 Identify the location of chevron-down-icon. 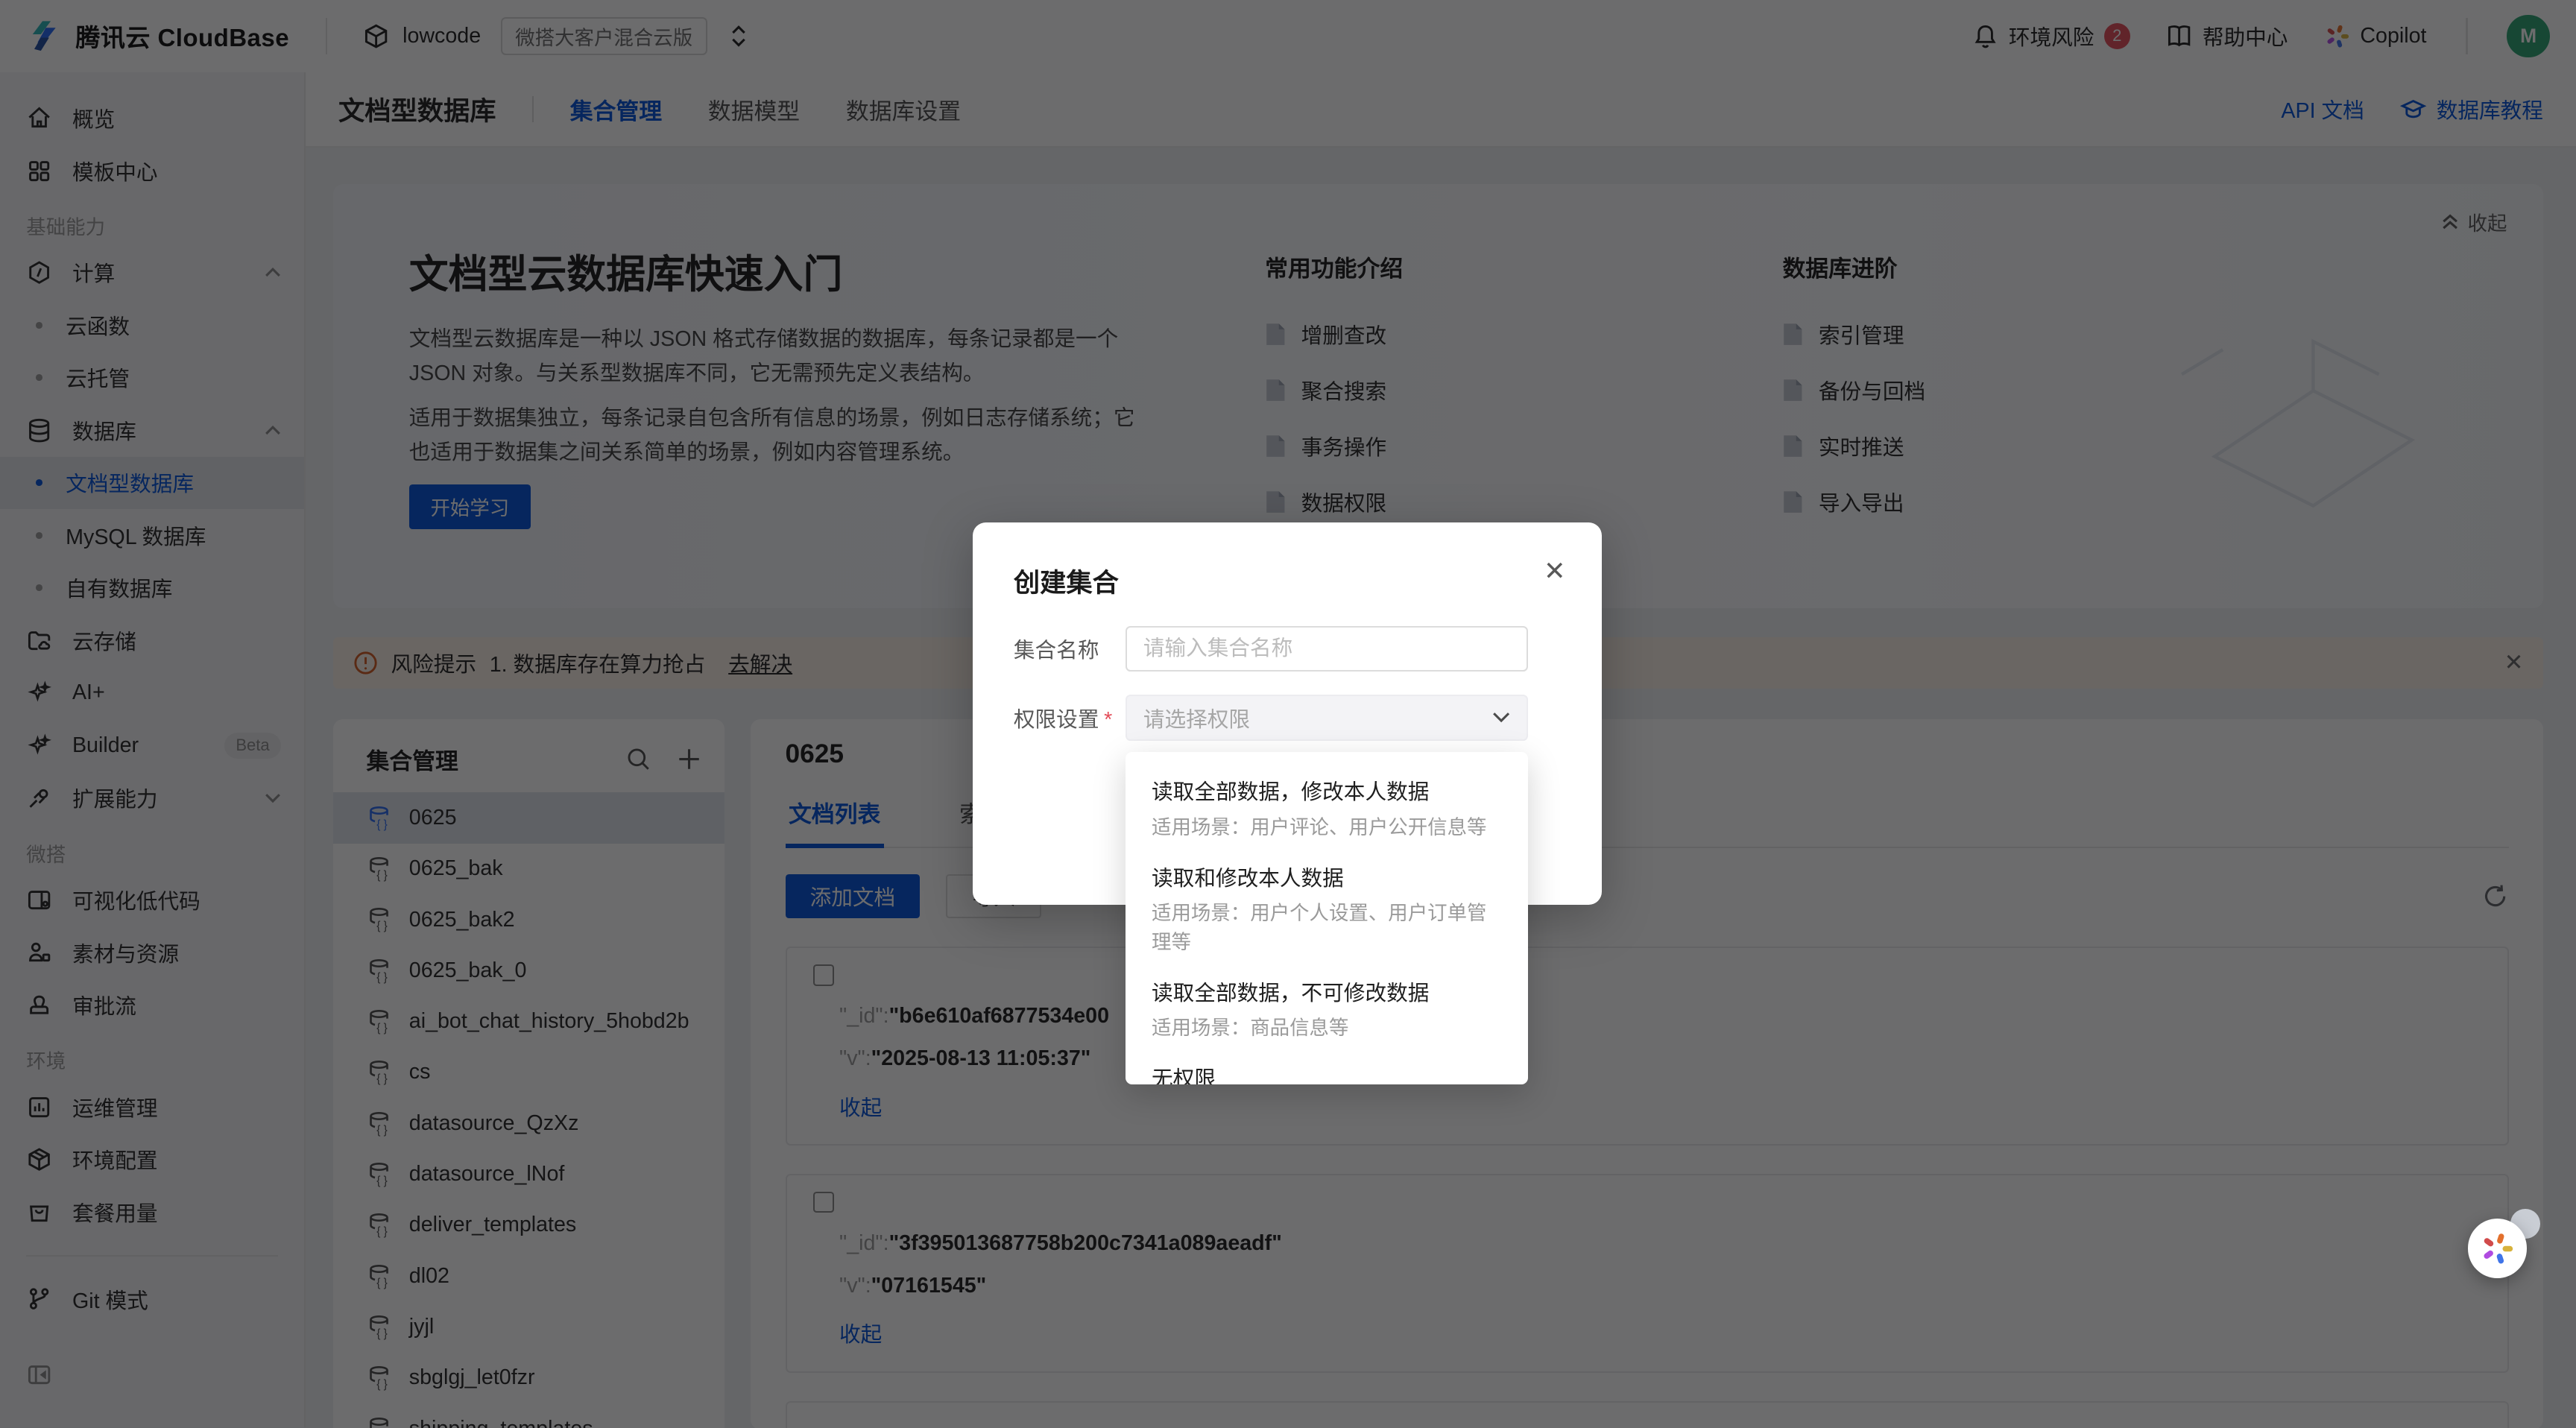
(1501, 717).